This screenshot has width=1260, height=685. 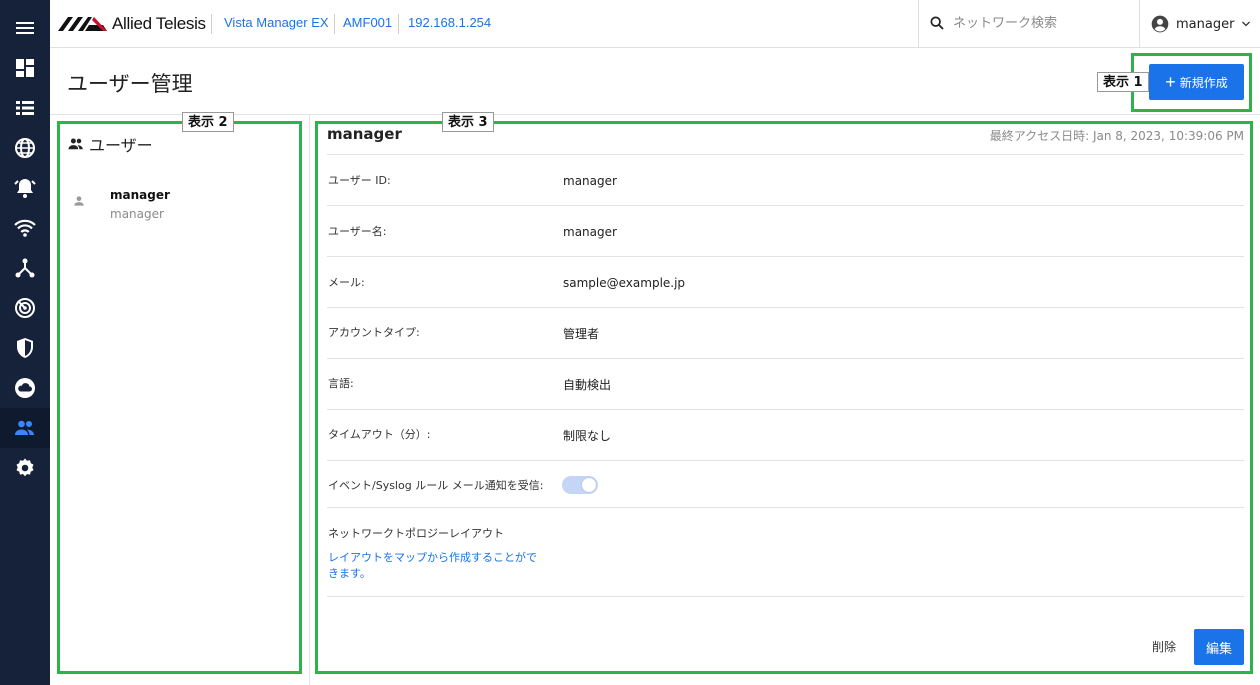 What do you see at coordinates (1160, 24) in the screenshot?
I see `account-circle-icon` at bounding box center [1160, 24].